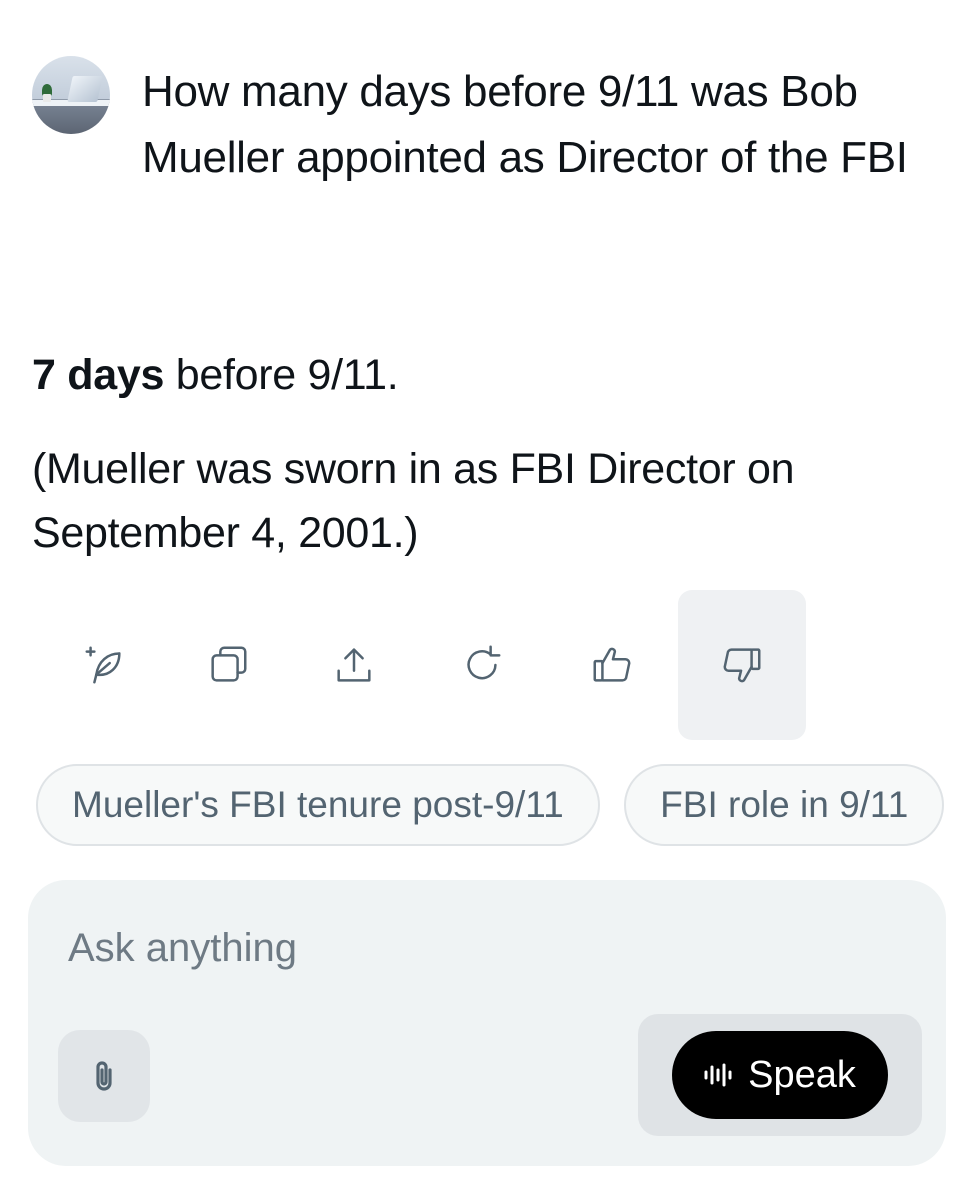 This screenshot has width=976, height=1200. I want to click on edit-button, so click(104, 665).